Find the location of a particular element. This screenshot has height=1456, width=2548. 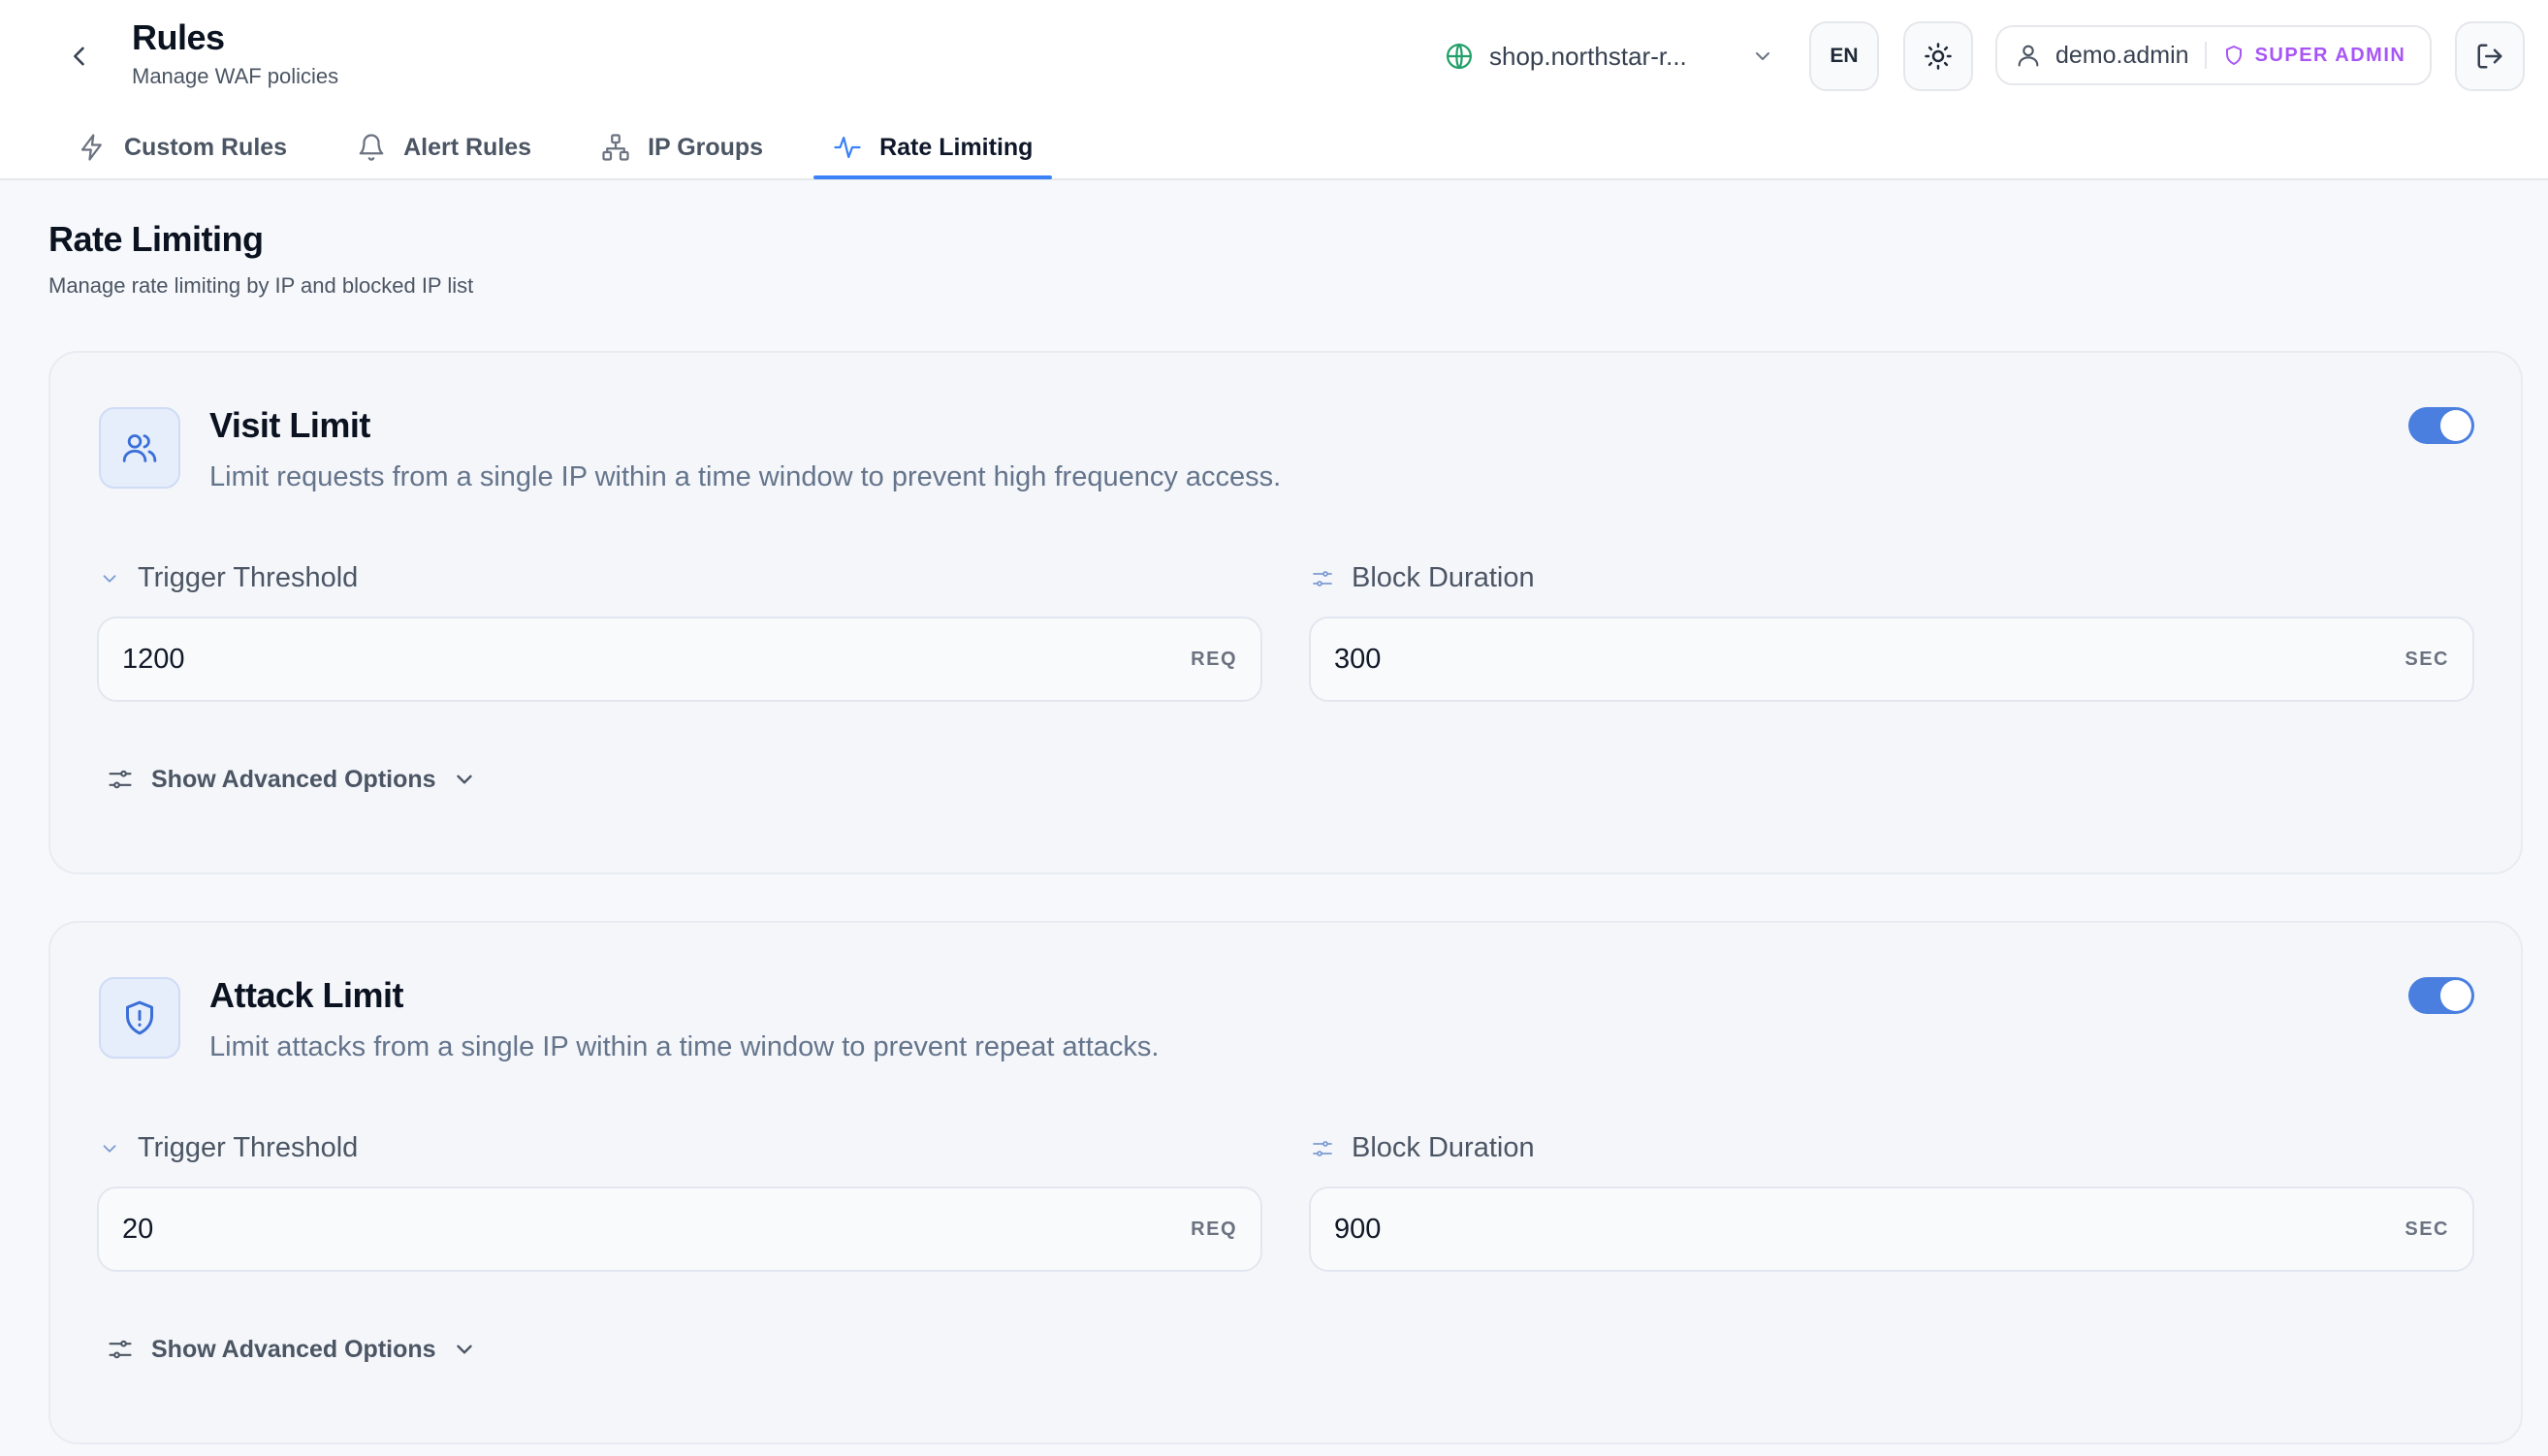

tab-custom-rules: Custom Rules is located at coordinates (182, 147).